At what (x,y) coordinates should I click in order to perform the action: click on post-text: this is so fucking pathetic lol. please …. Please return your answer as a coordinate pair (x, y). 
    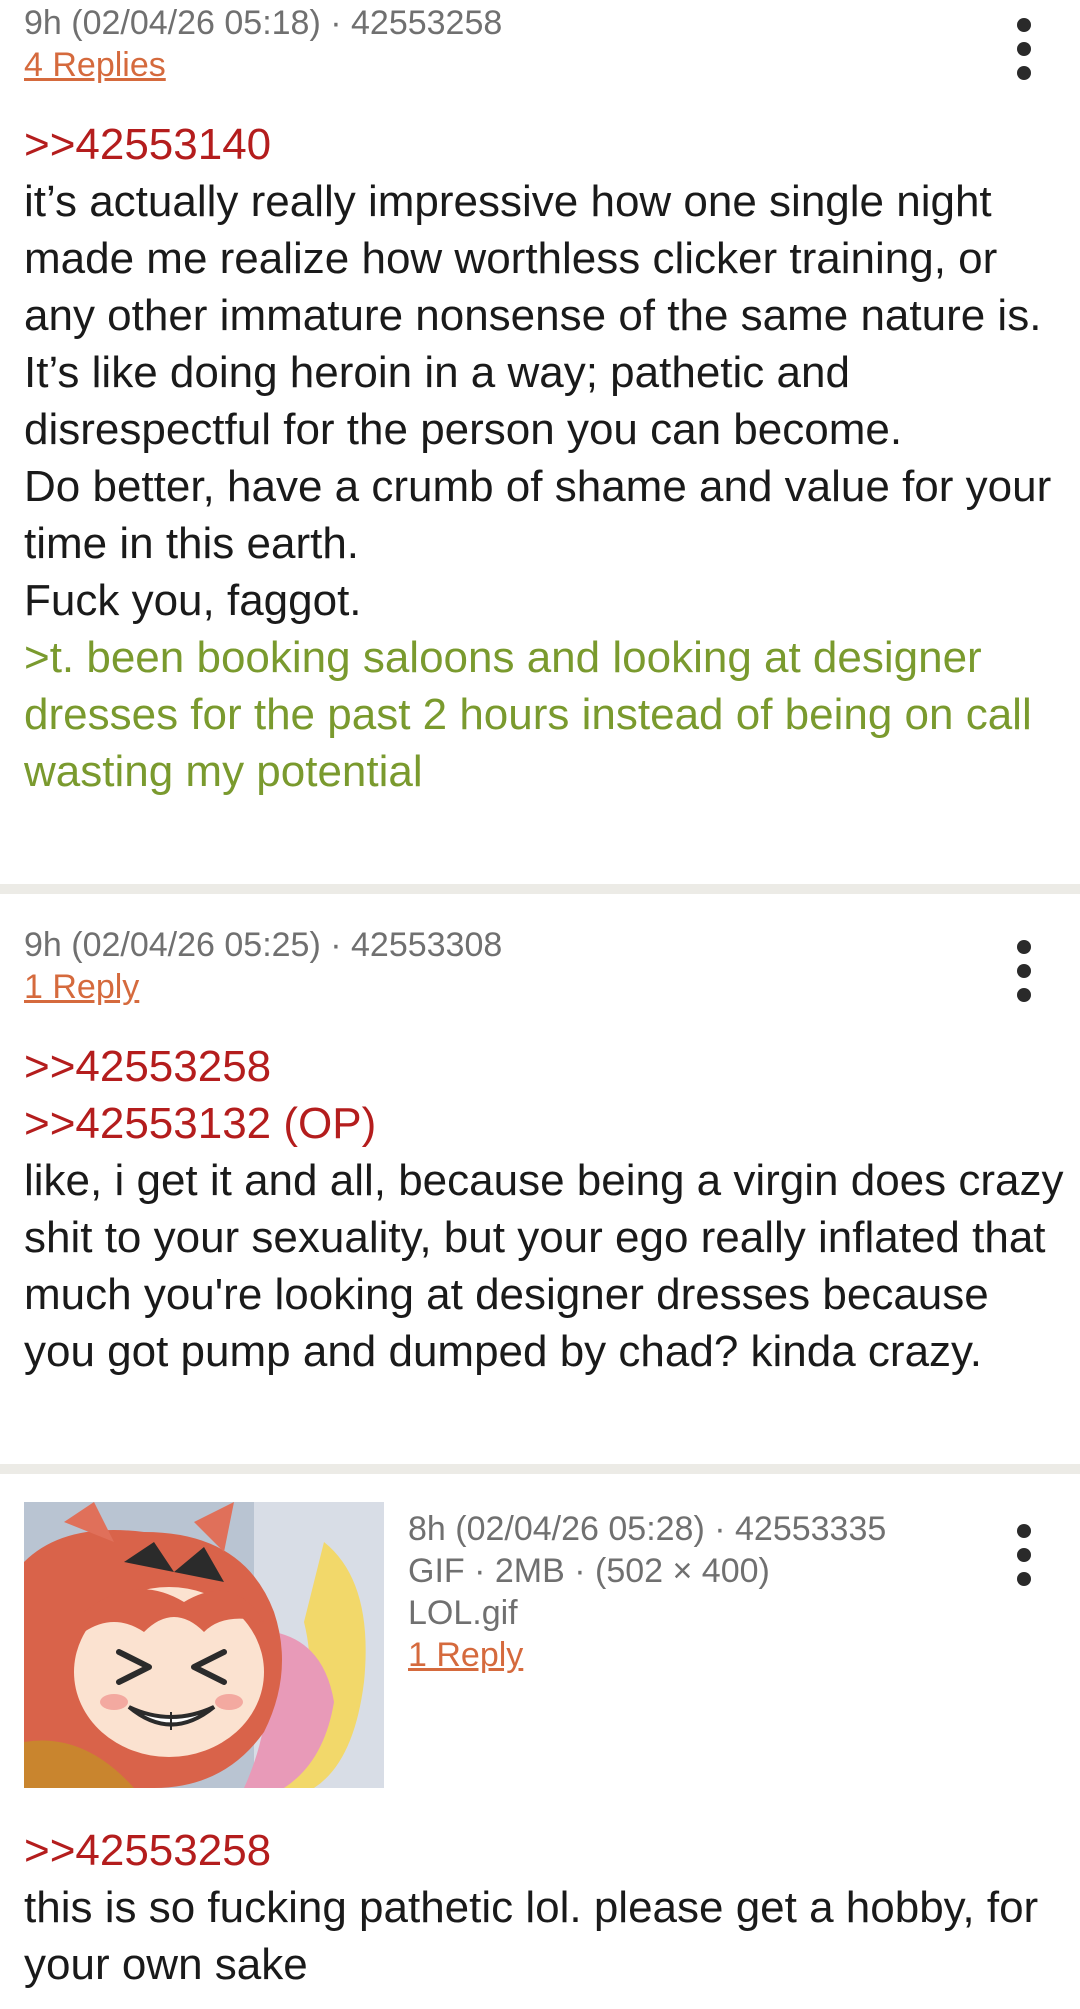
    Looking at the image, I should click on (531, 1936).